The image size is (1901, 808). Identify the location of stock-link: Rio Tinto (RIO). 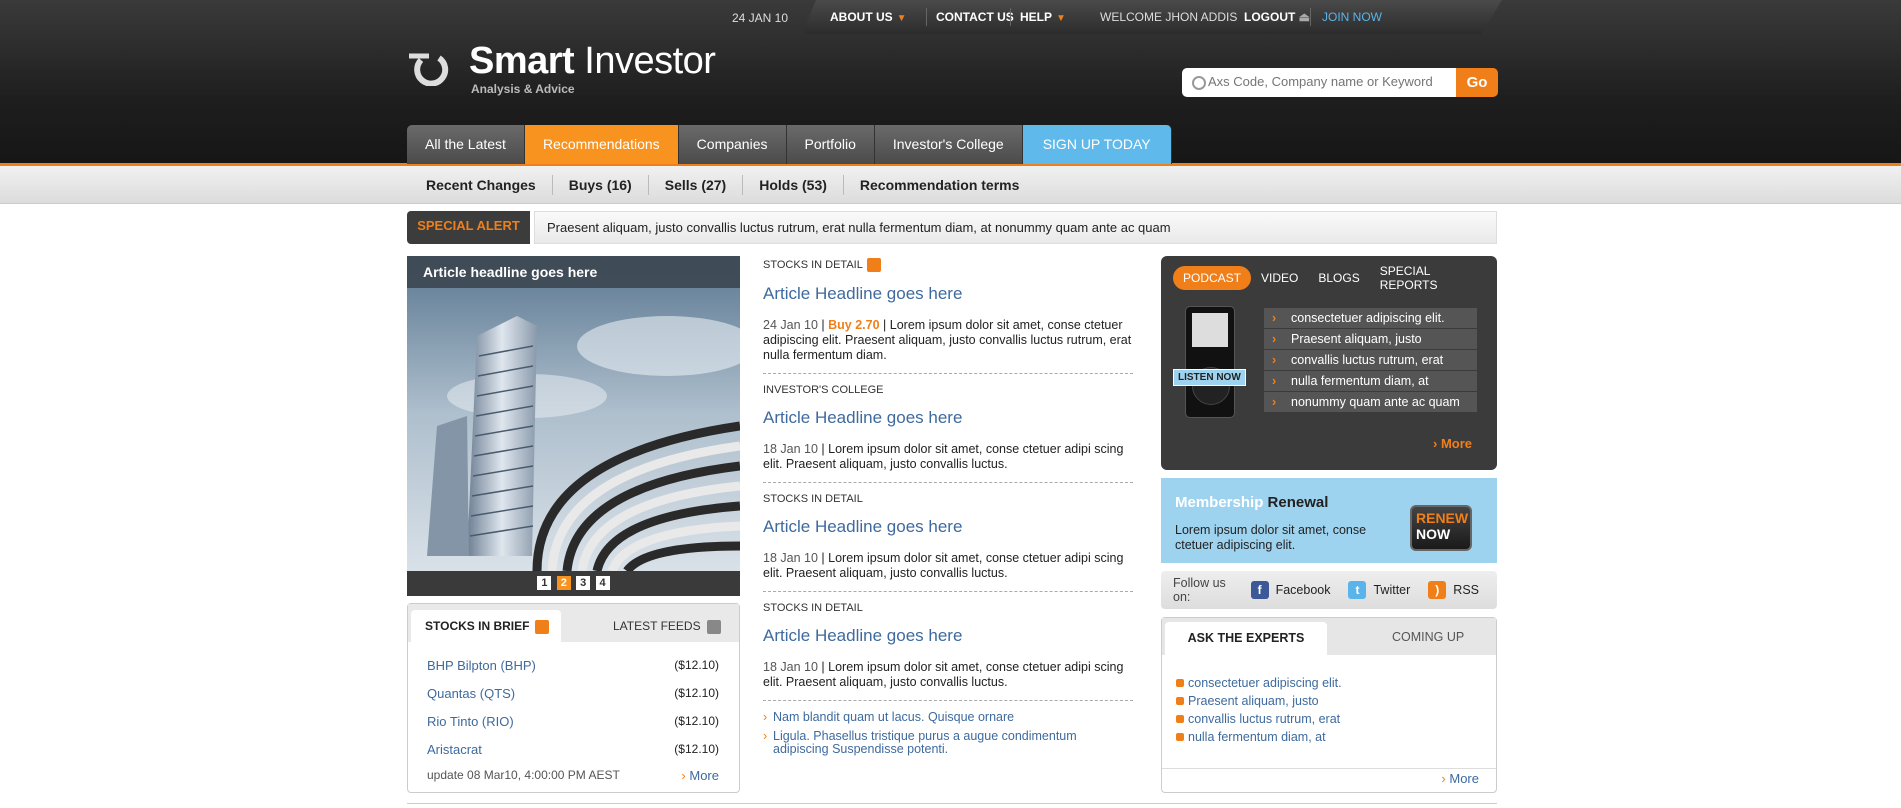
(470, 721).